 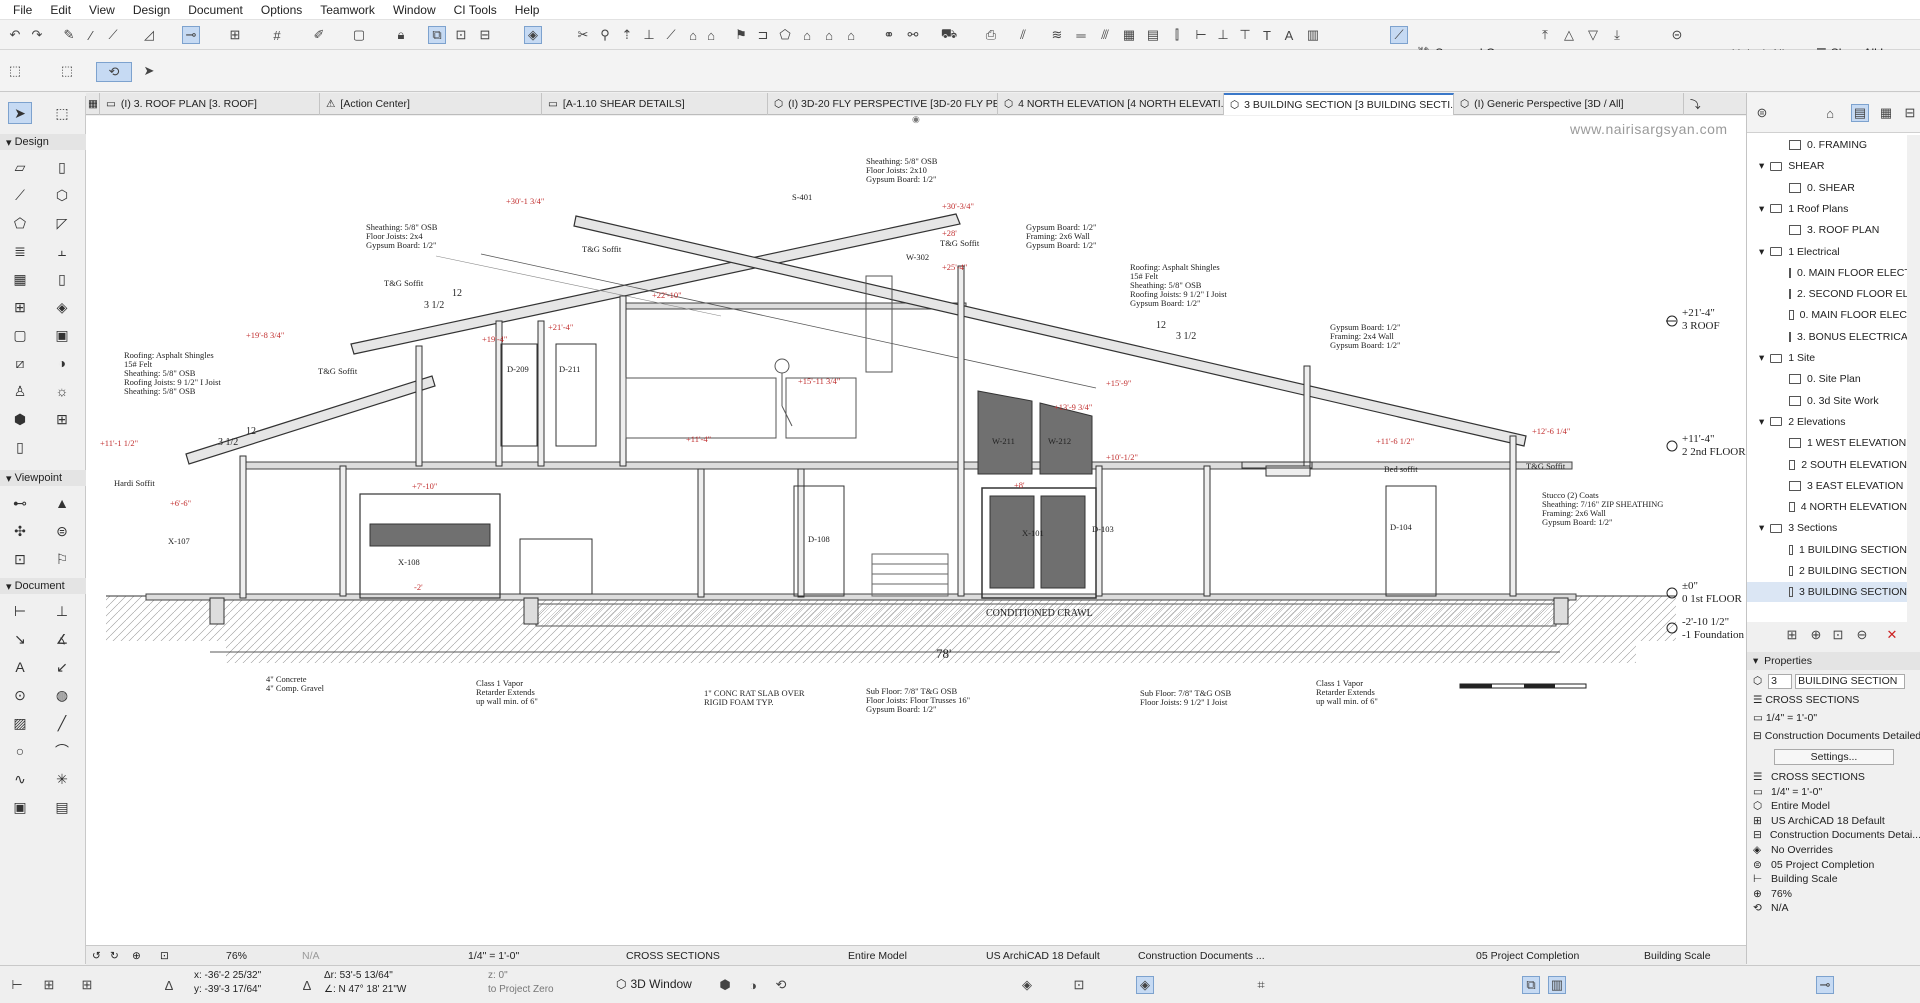 I want to click on arrow-tool-icon: ➤, so click(x=20, y=113).